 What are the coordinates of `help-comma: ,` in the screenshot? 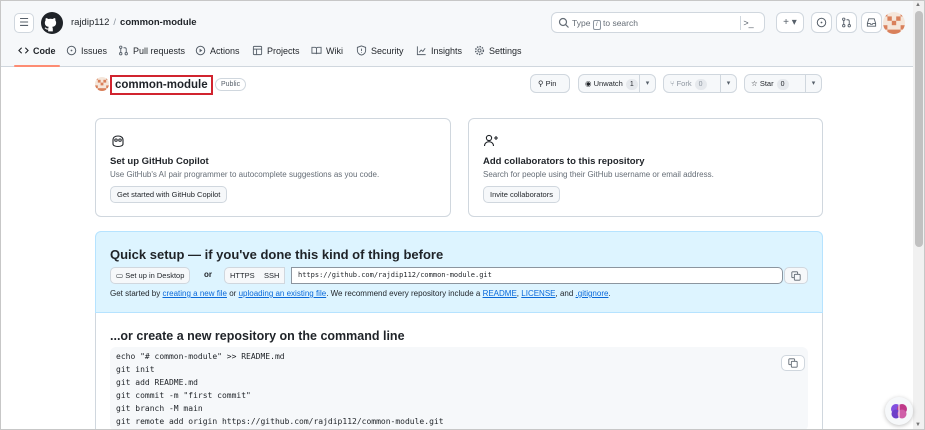 It's located at (518, 293).